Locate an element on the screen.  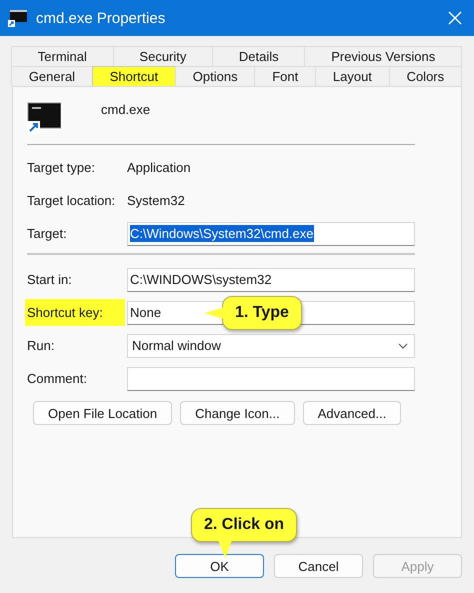
callout: 2. Click on is located at coordinates (244, 525).